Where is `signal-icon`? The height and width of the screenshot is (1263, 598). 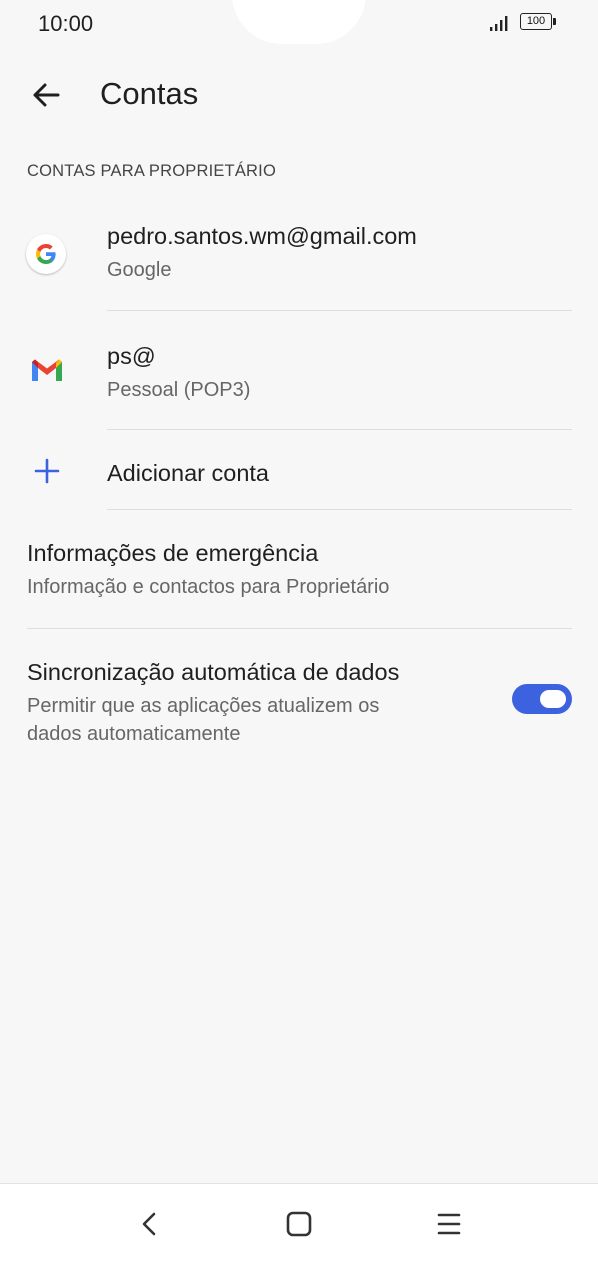
signal-icon is located at coordinates (499, 23).